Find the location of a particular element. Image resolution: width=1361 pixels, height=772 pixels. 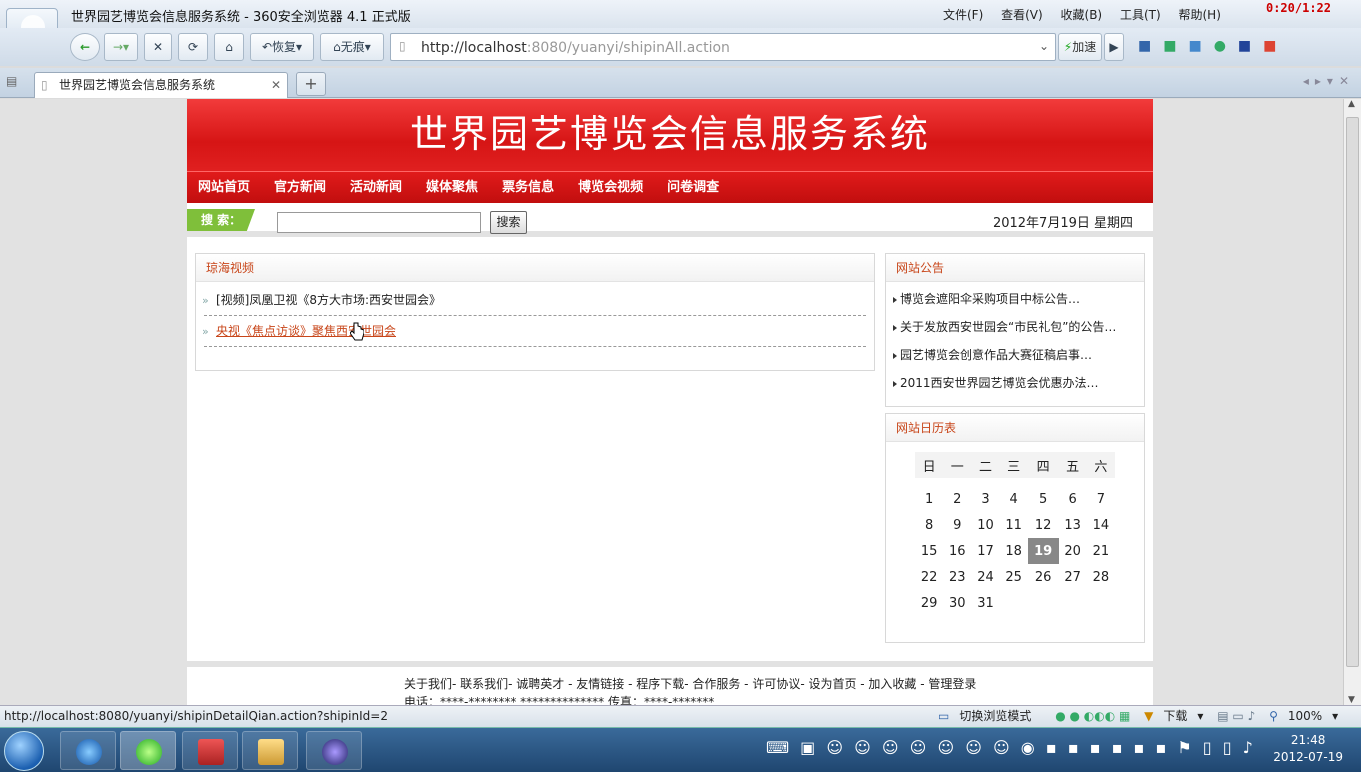

incognito-button: ⌂无痕▾ is located at coordinates (352, 47).